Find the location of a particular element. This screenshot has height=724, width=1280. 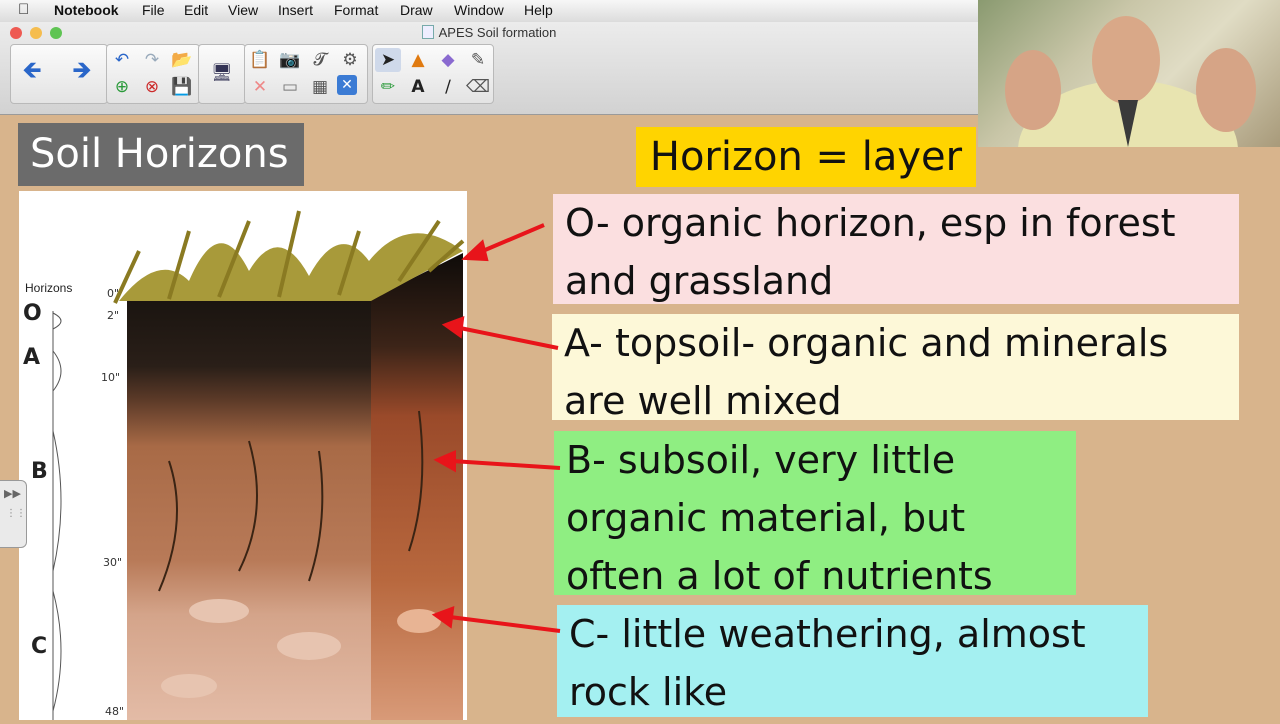

pen-icon: ✏ is located at coordinates (388, 87).